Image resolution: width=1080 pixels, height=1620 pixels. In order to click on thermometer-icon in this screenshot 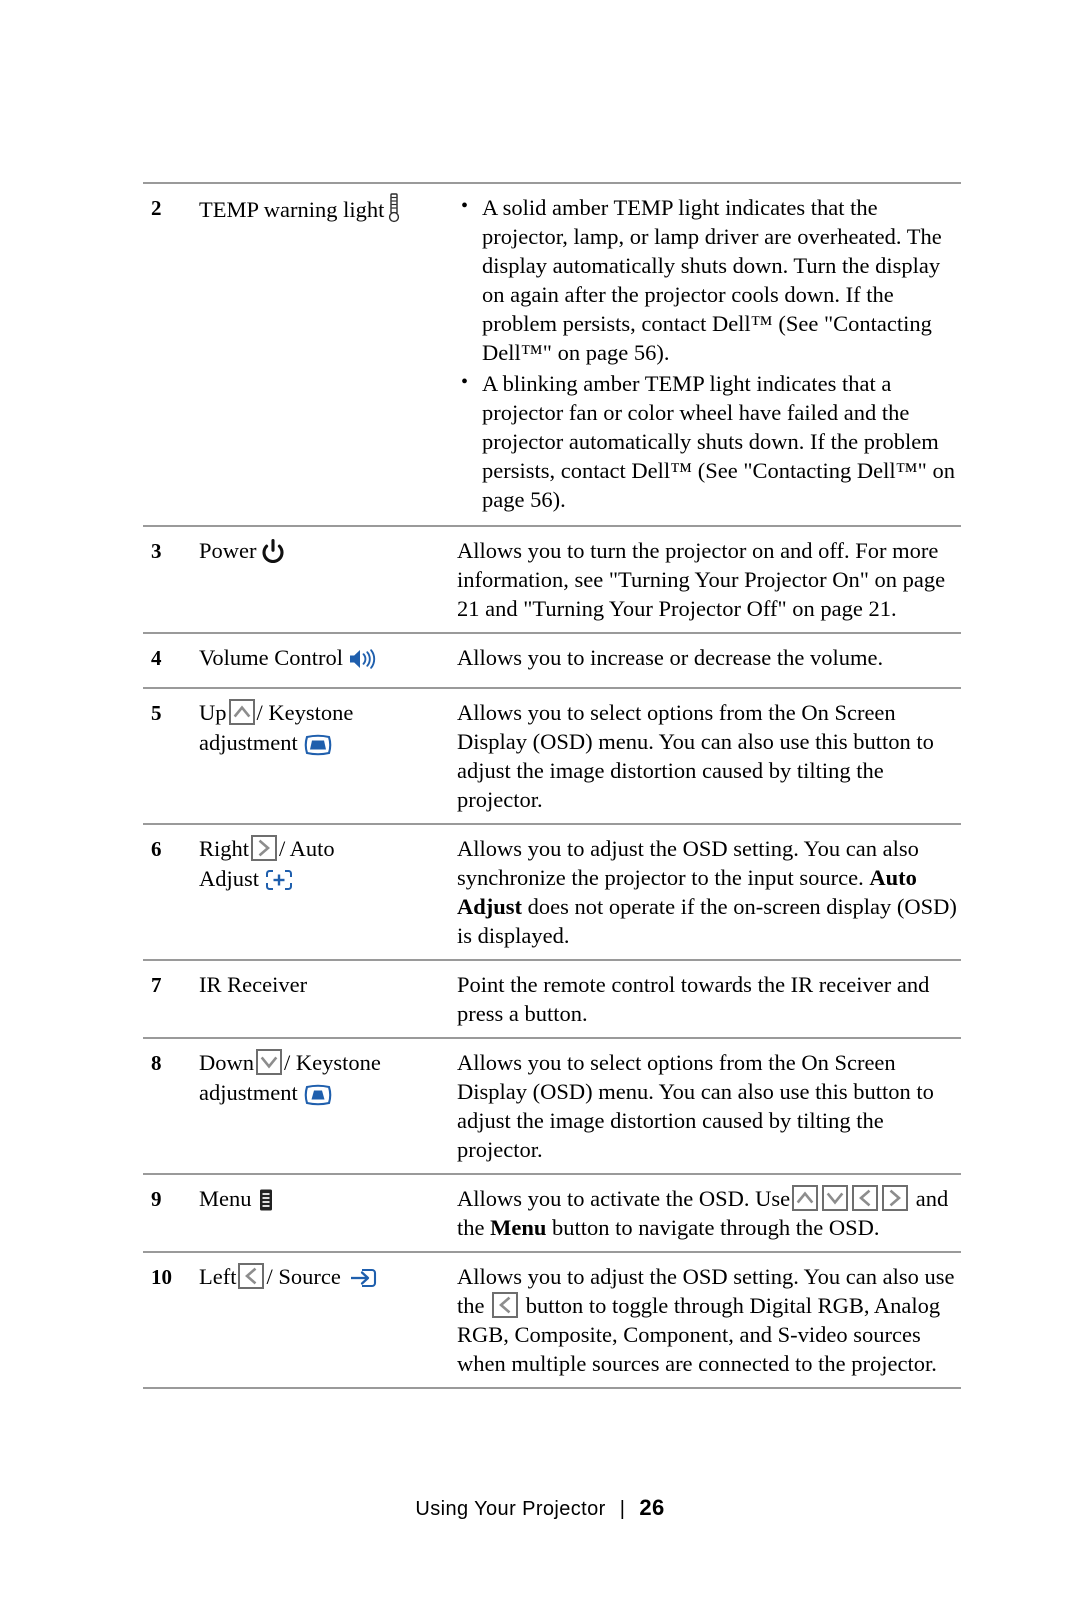, I will do `click(394, 212)`.